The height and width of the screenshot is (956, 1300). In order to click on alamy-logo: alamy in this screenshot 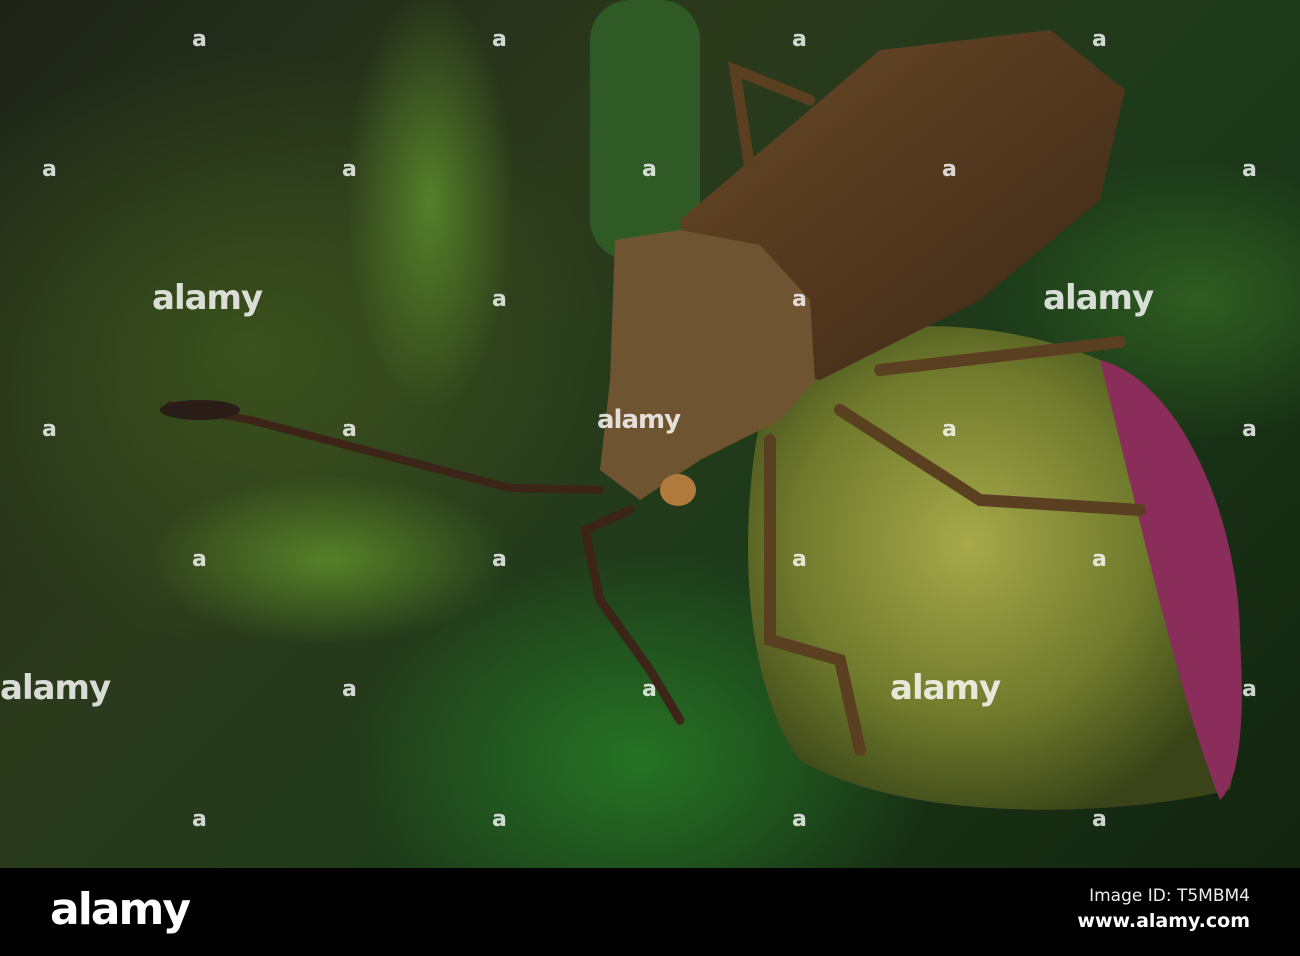, I will do `click(120, 909)`.